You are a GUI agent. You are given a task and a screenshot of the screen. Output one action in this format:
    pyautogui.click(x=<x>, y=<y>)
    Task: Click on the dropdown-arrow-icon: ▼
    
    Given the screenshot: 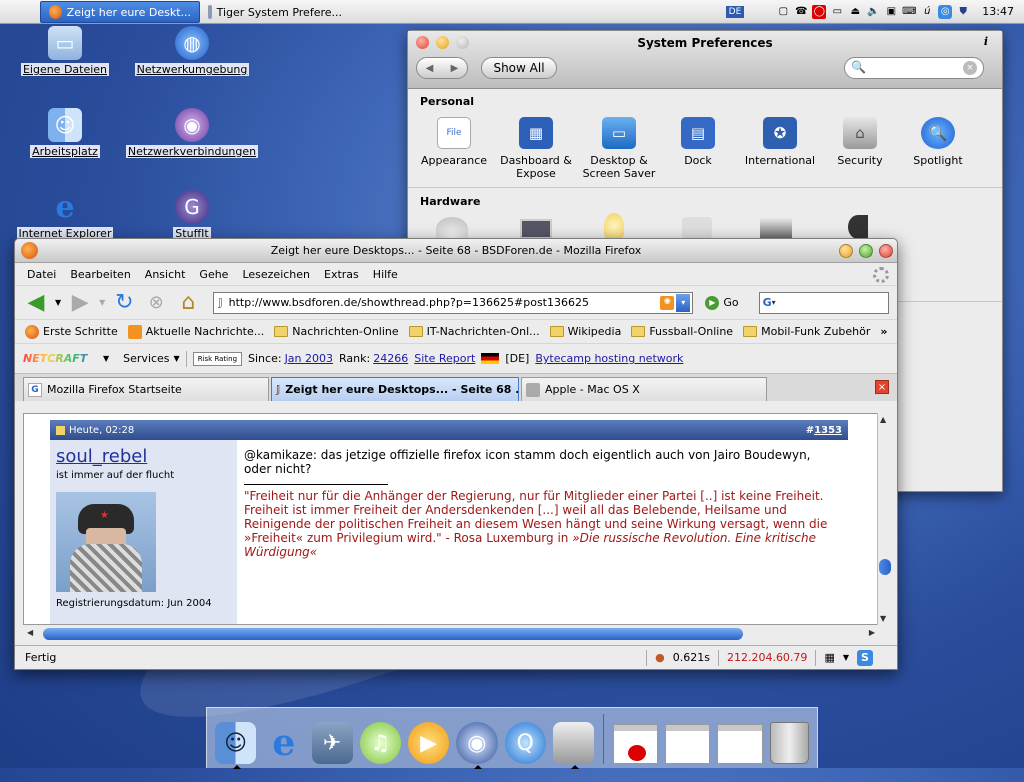 What is the action you would take?
    pyautogui.click(x=846, y=657)
    